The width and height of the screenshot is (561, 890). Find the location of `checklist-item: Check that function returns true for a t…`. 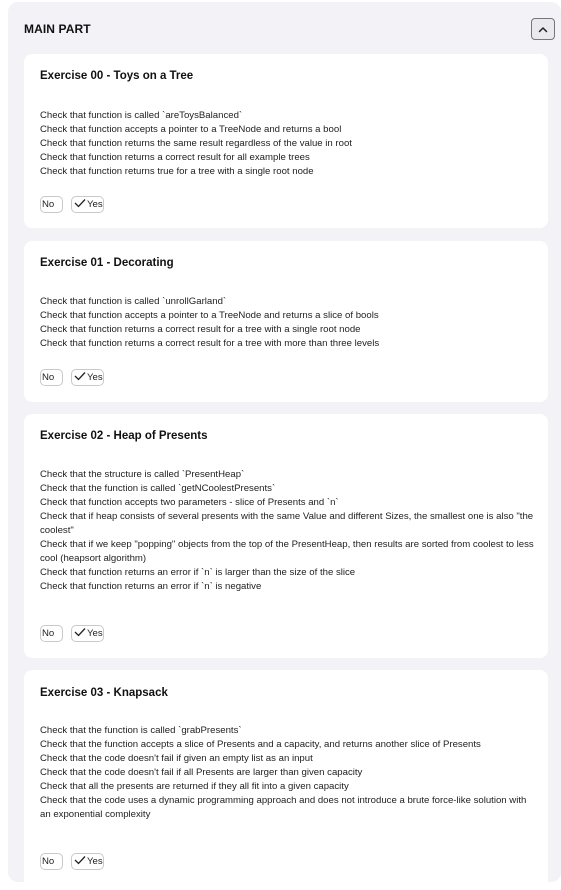

checklist-item: Check that function returns true for a t… is located at coordinates (177, 171).